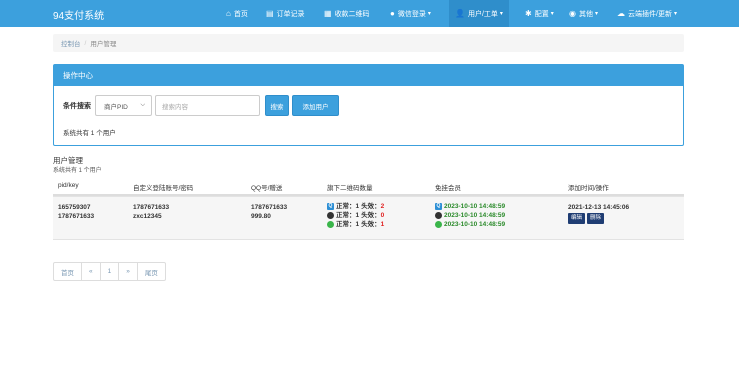  I want to click on account-value: 1787671633, so click(151, 207).